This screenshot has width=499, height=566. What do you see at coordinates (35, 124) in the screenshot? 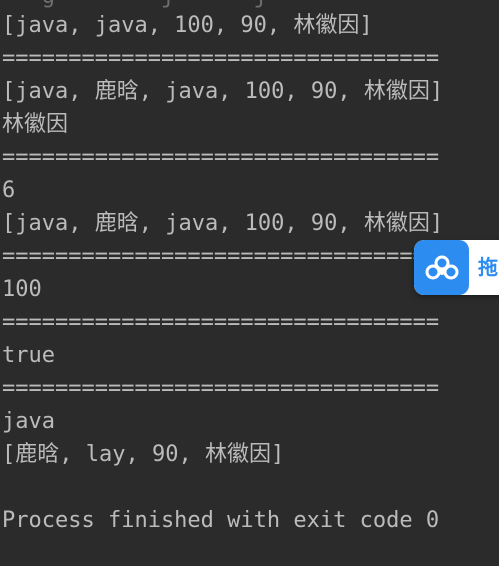
I see `console-line-4: 林徽因` at bounding box center [35, 124].